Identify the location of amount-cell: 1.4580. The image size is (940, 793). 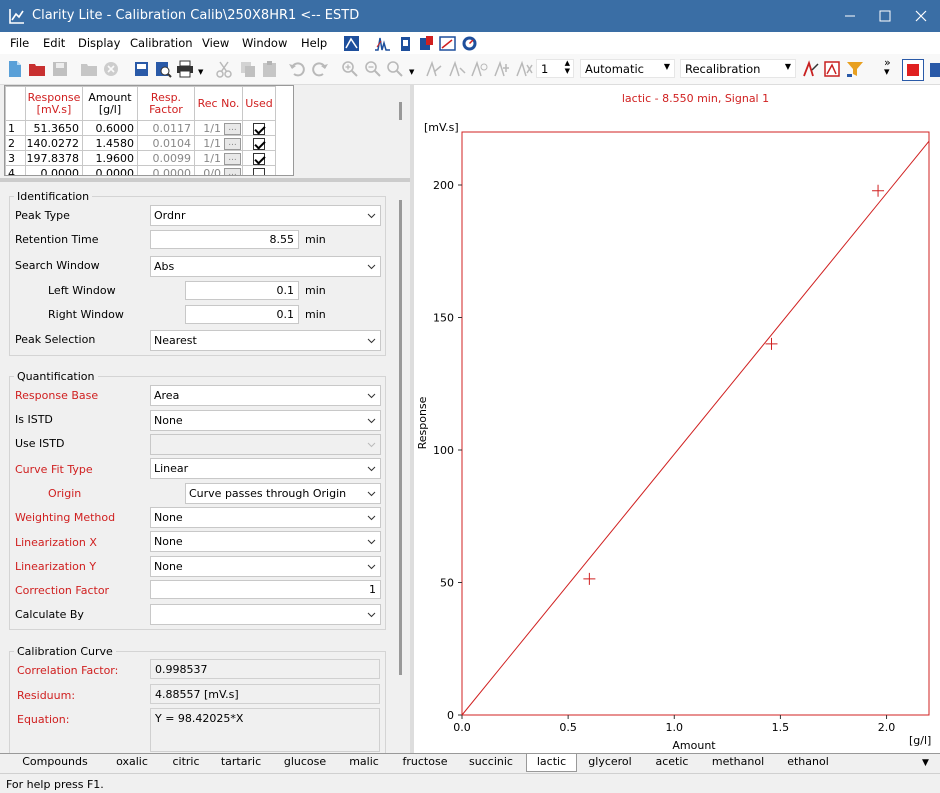
(110, 143).